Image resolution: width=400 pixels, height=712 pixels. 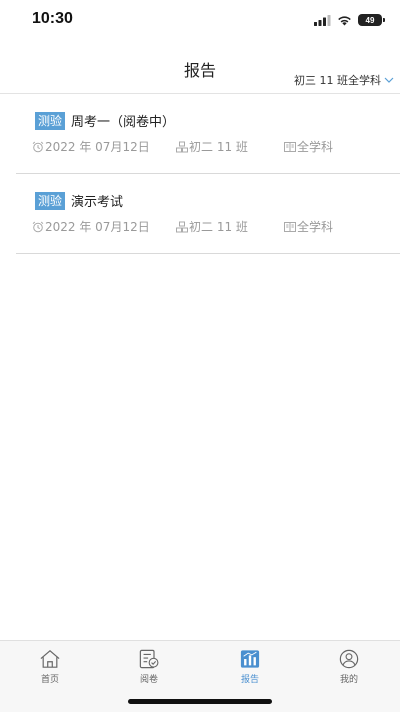 What do you see at coordinates (200, 22) in the screenshot?
I see `status-bar: 10:30 49` at bounding box center [200, 22].